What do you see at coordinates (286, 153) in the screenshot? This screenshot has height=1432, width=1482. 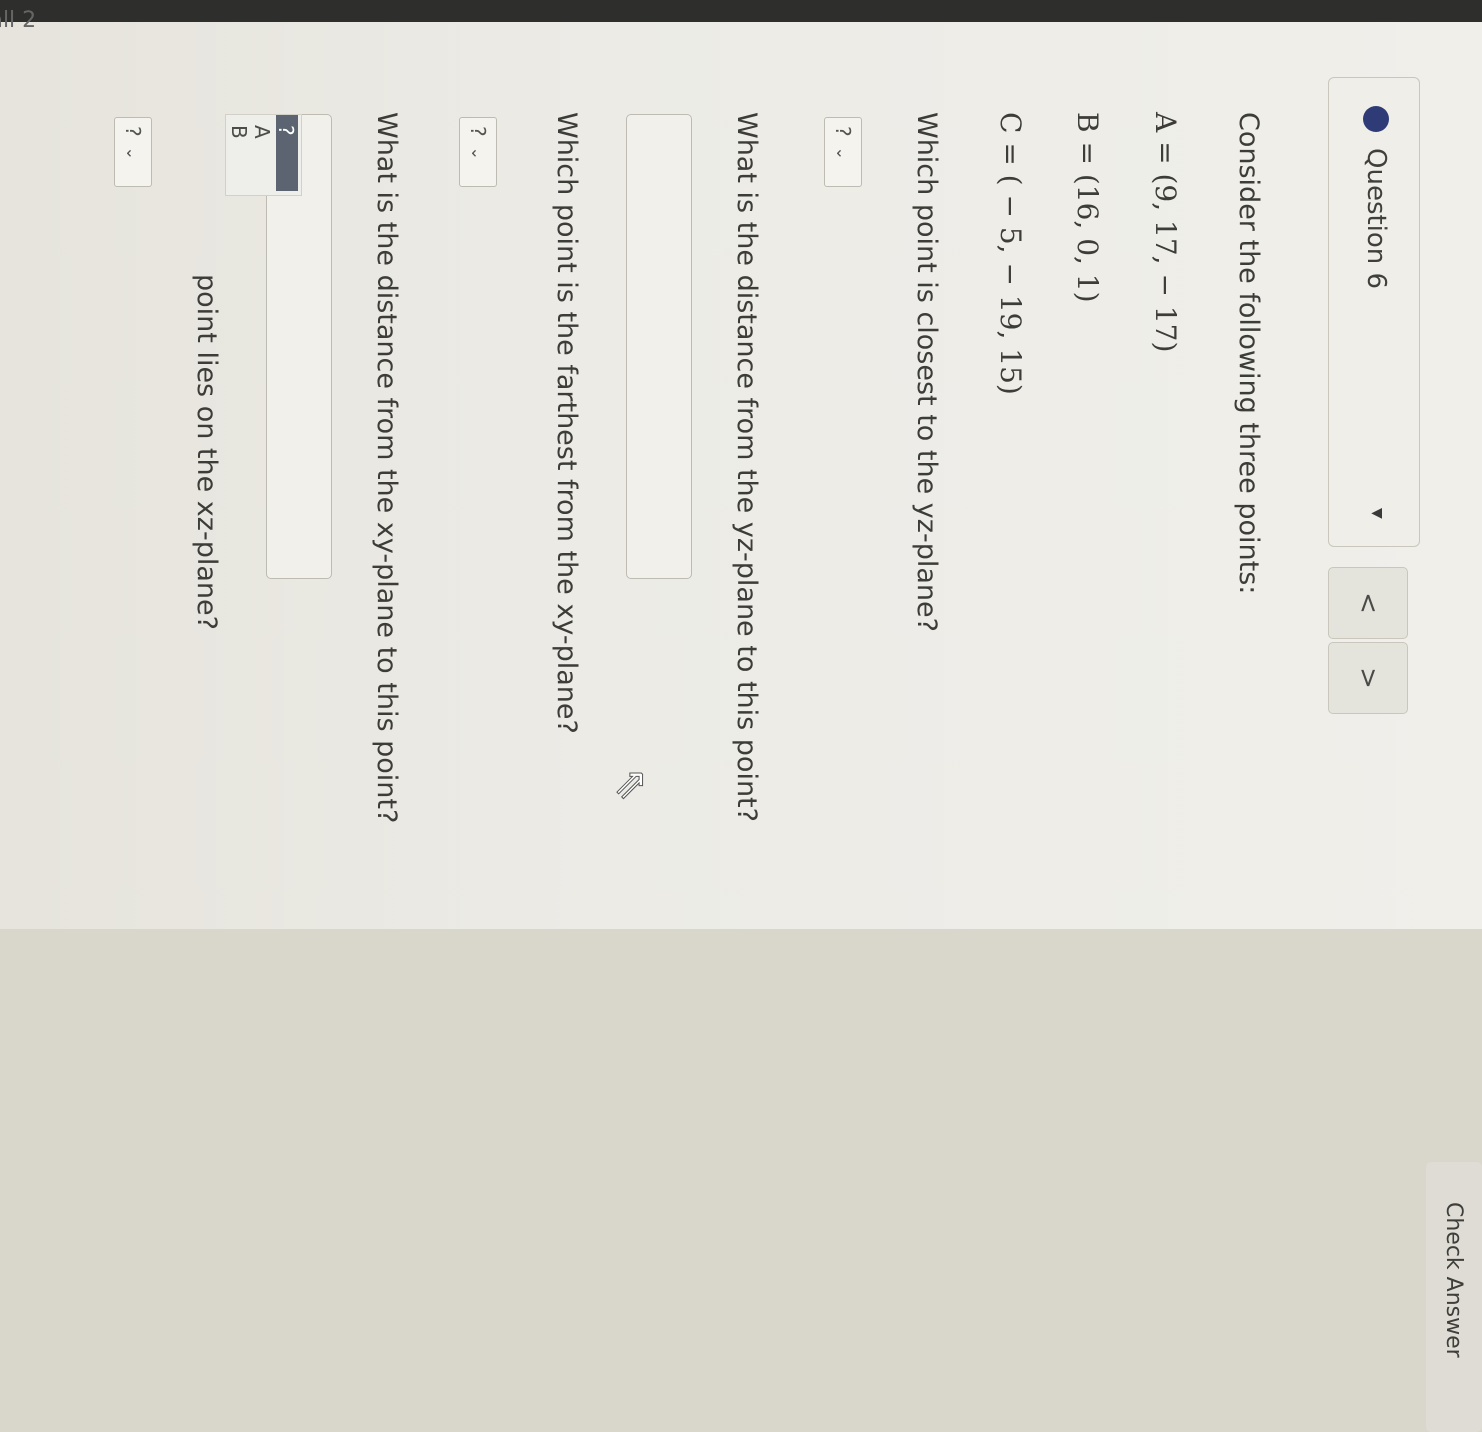 I see `dropdown-option-placeholder: ?` at bounding box center [286, 153].